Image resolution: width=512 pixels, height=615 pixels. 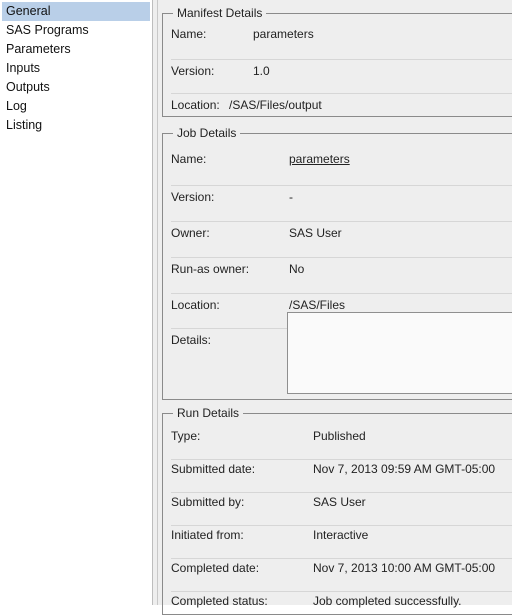 I want to click on run-completed-date-value: Nov 7, 2013 10:00 AM GMT-05:00, so click(x=404, y=568).